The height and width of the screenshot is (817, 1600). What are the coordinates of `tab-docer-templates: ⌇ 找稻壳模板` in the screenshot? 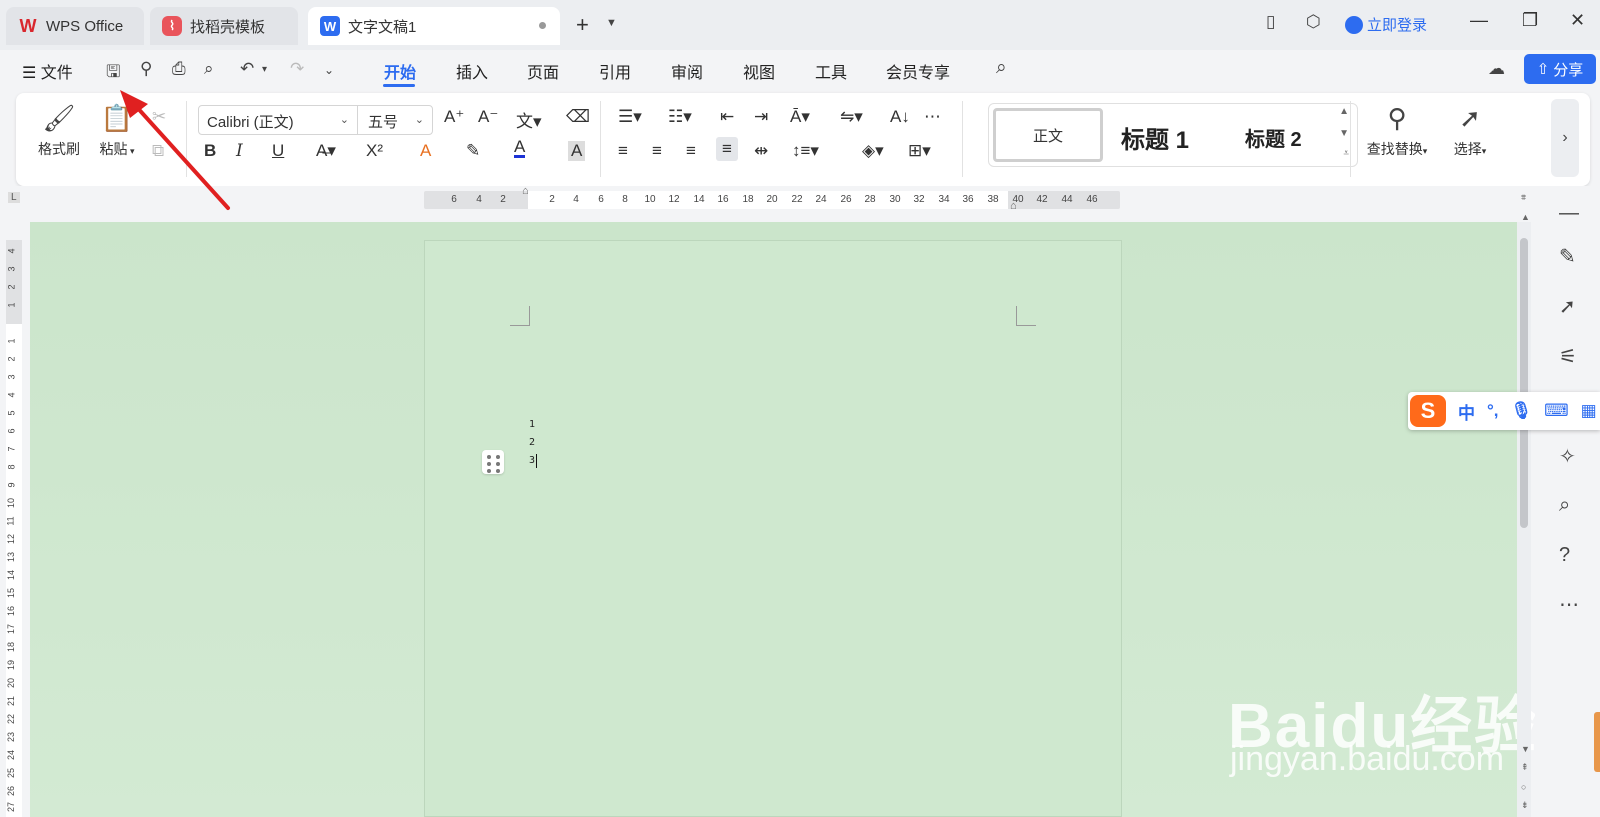 It's located at (224, 26).